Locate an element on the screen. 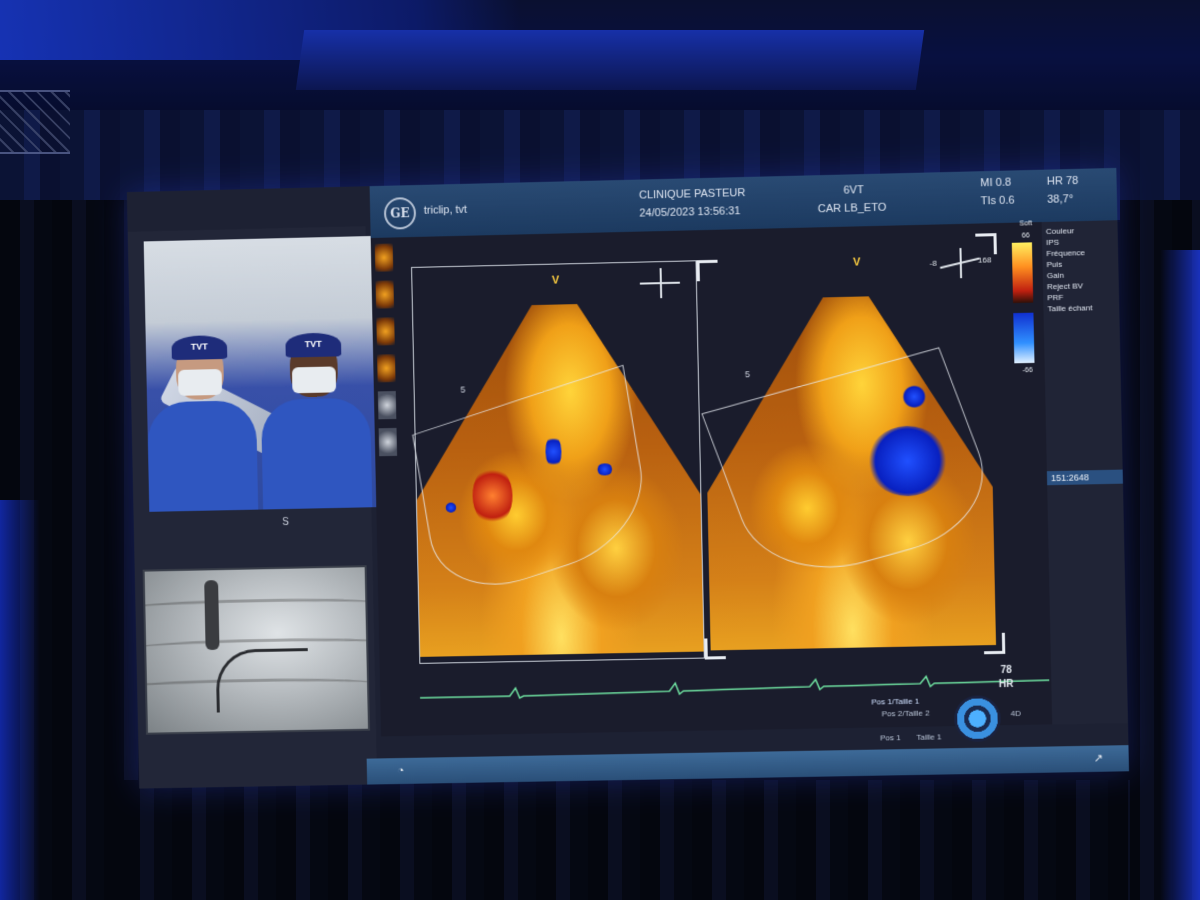  catheter-shadow is located at coordinates (212, 615).